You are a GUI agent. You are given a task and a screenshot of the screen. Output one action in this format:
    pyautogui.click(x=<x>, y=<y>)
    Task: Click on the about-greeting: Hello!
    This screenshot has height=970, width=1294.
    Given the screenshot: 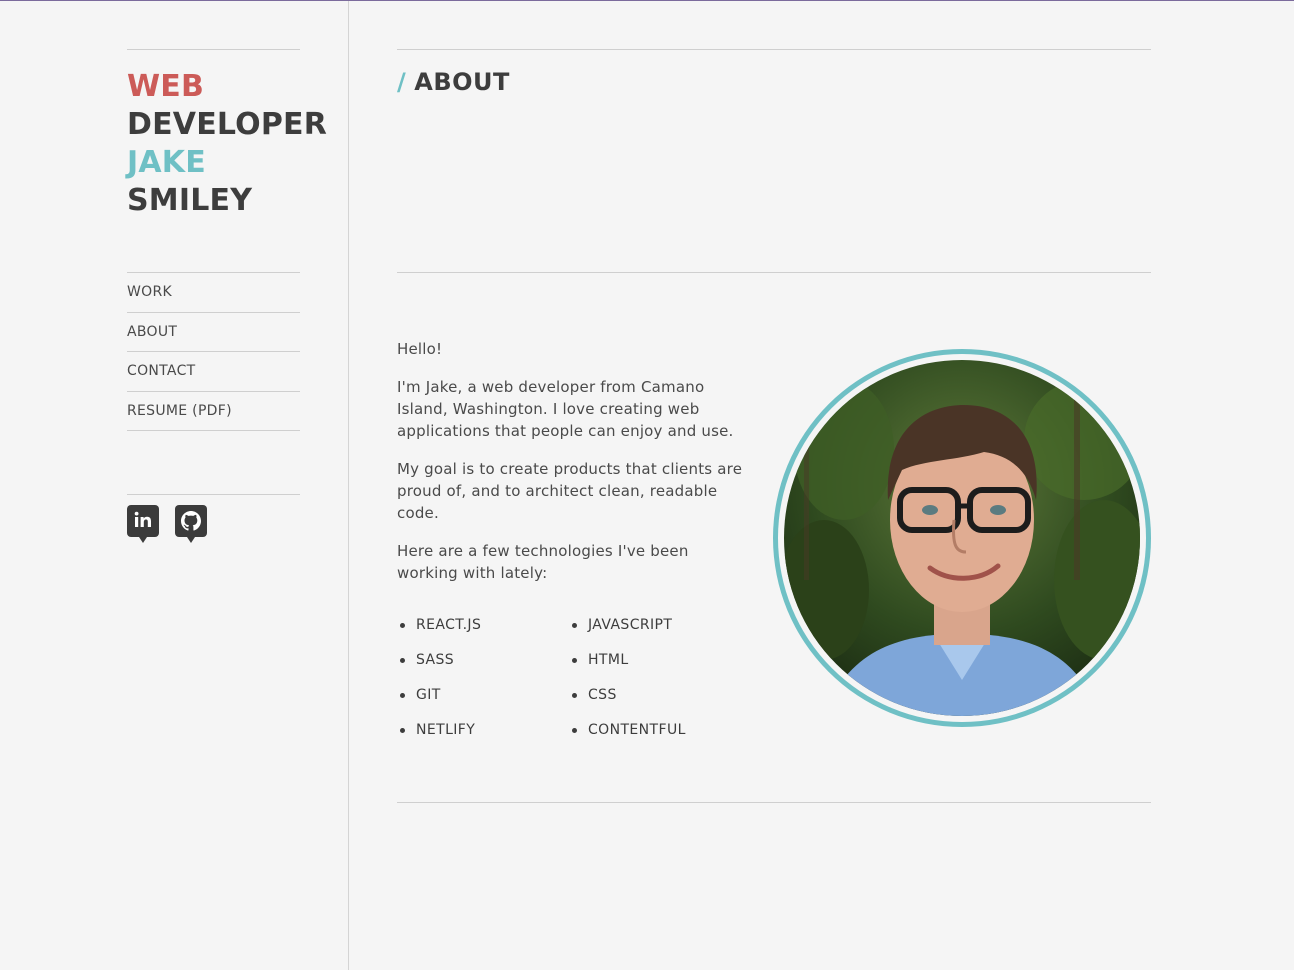 What is the action you would take?
    pyautogui.click(x=420, y=349)
    